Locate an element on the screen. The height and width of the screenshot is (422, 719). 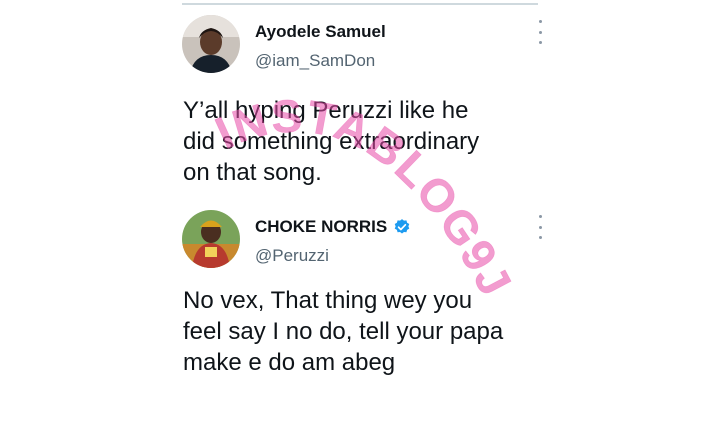
verified-badge-icon is located at coordinates (402, 226).